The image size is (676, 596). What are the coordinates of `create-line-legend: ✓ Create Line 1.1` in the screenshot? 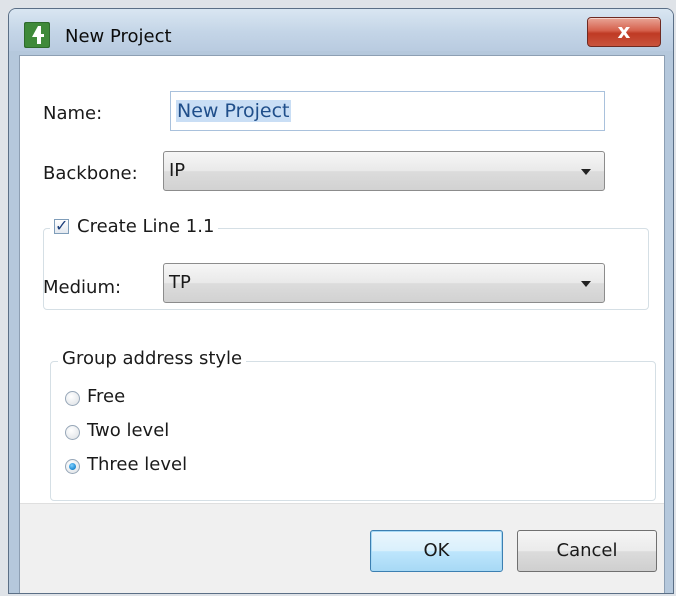 It's located at (134, 226).